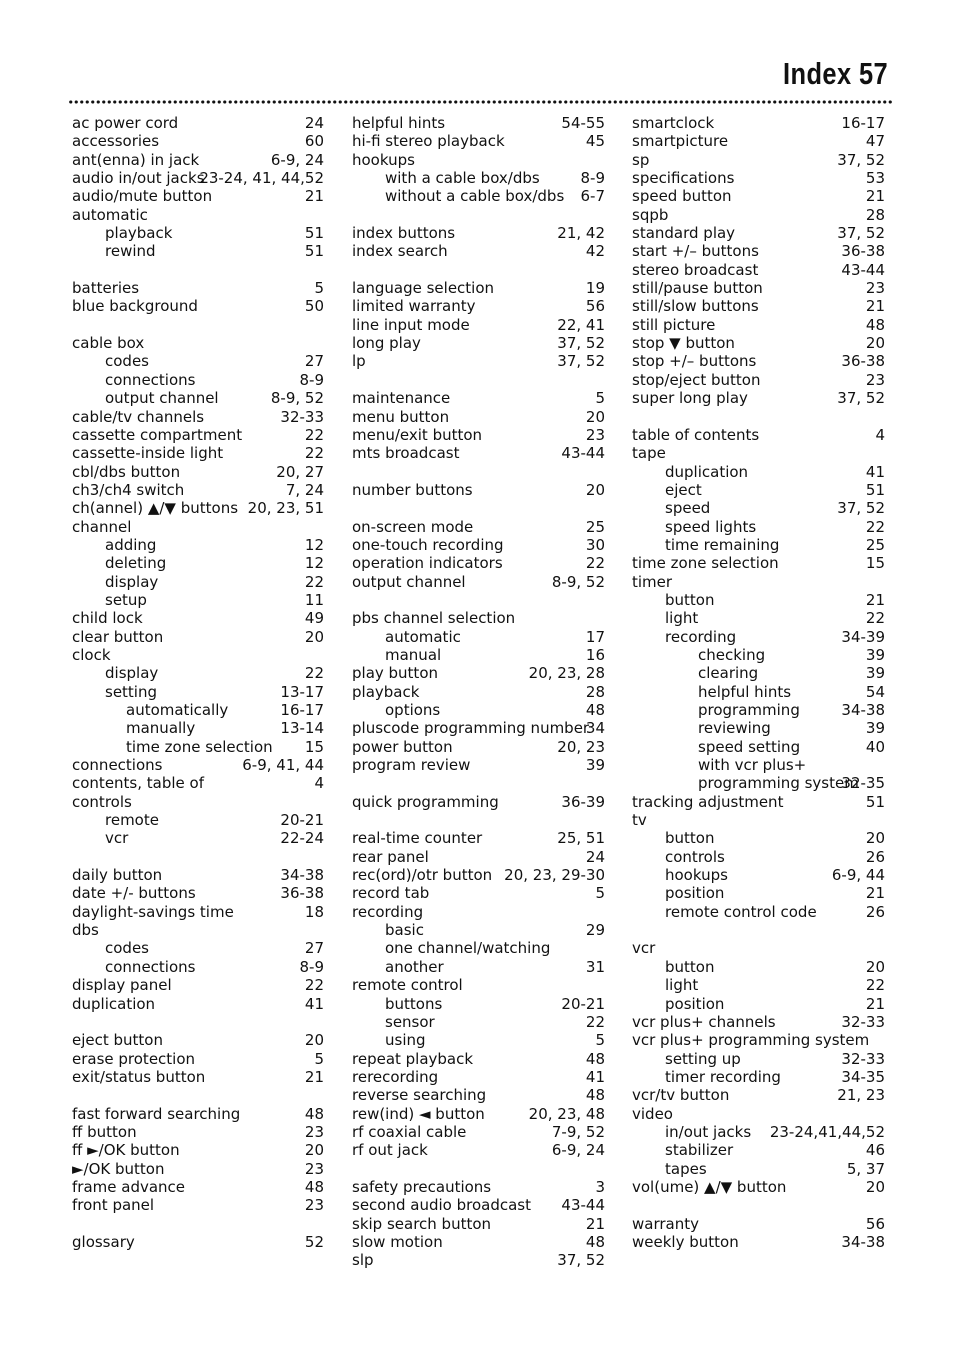 The image size is (954, 1348). What do you see at coordinates (583, 1003) in the screenshot?
I see `page-numbers: 20-21` at bounding box center [583, 1003].